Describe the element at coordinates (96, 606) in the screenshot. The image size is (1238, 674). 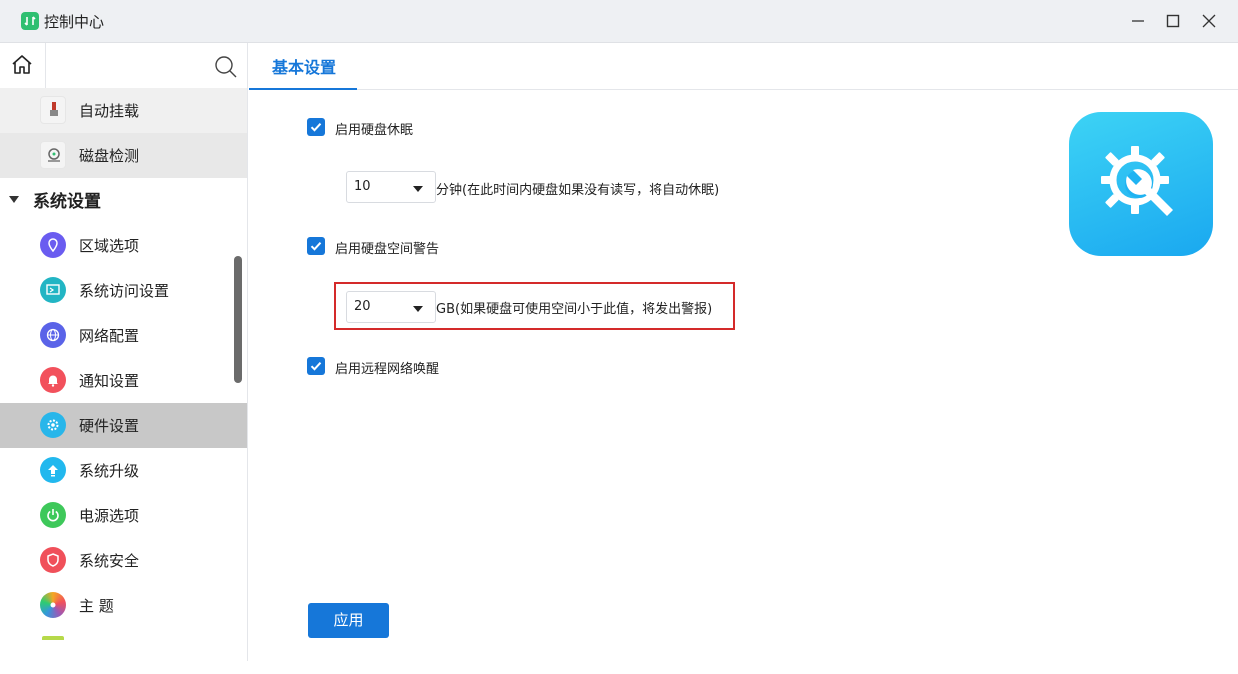
I see `sidebar-item-label: 主 题` at that location.